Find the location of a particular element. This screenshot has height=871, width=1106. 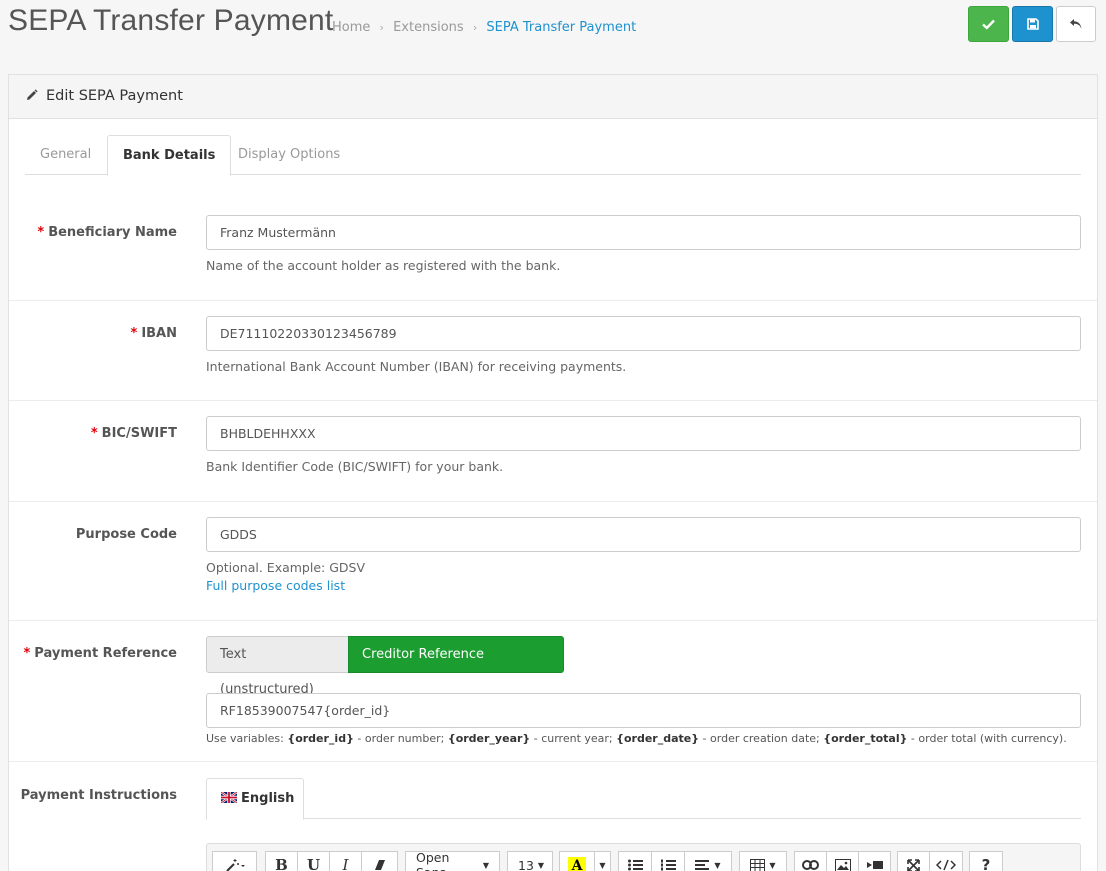

variable-desc: - order creation date; is located at coordinates (761, 738).